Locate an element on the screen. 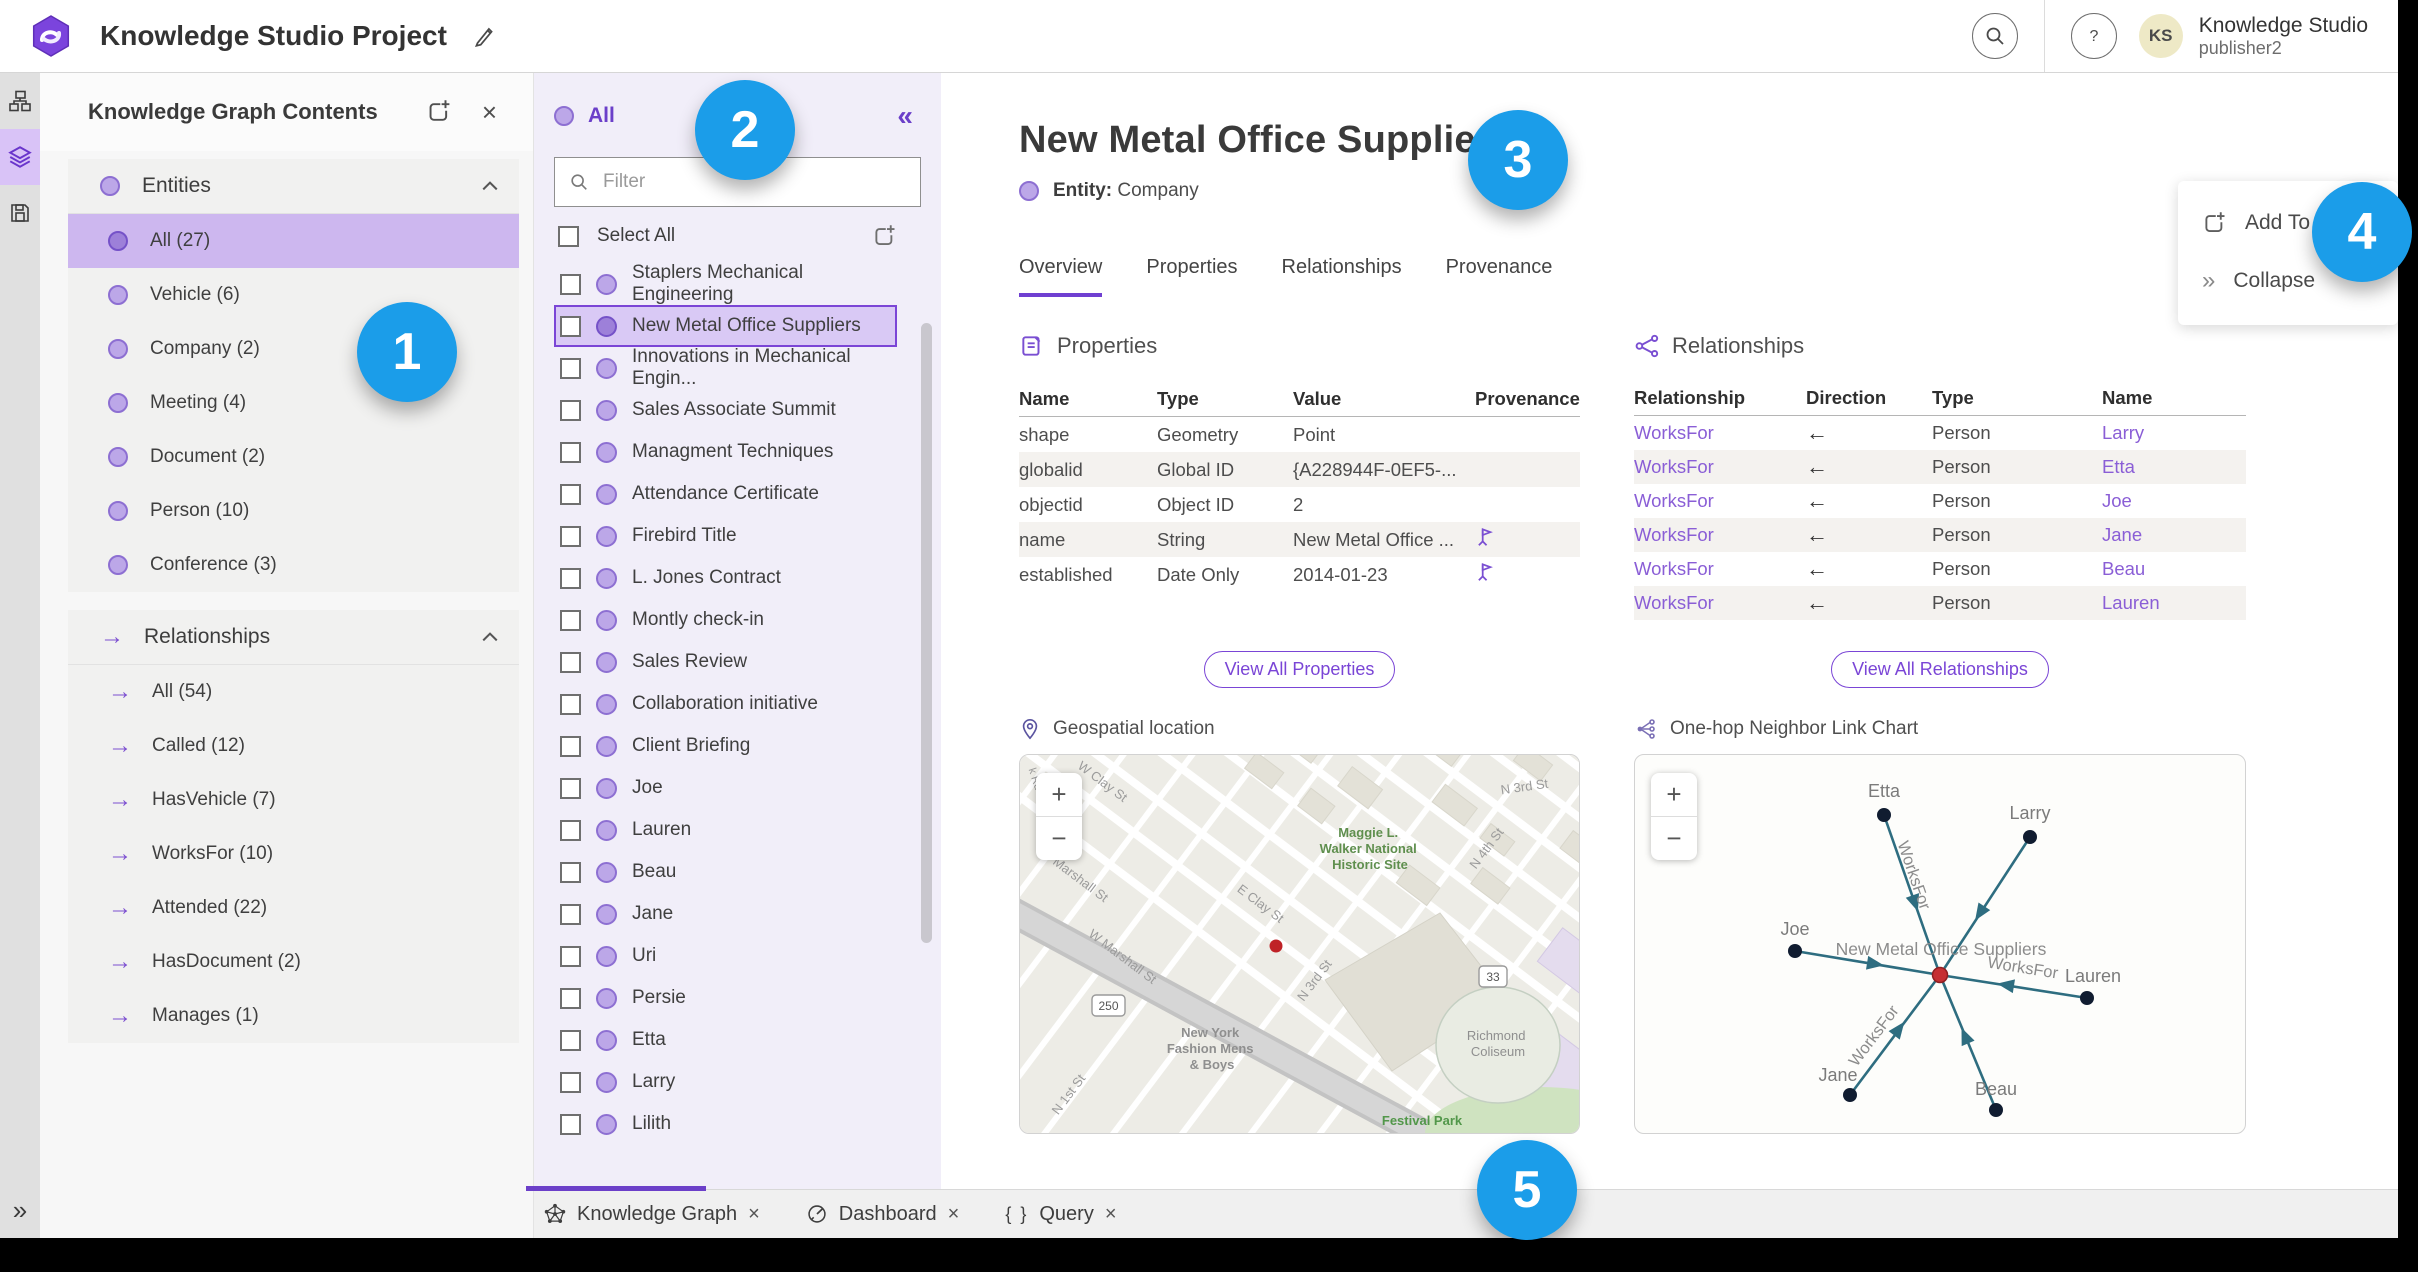 The image size is (2418, 1272). search-button is located at coordinates (1994, 36).